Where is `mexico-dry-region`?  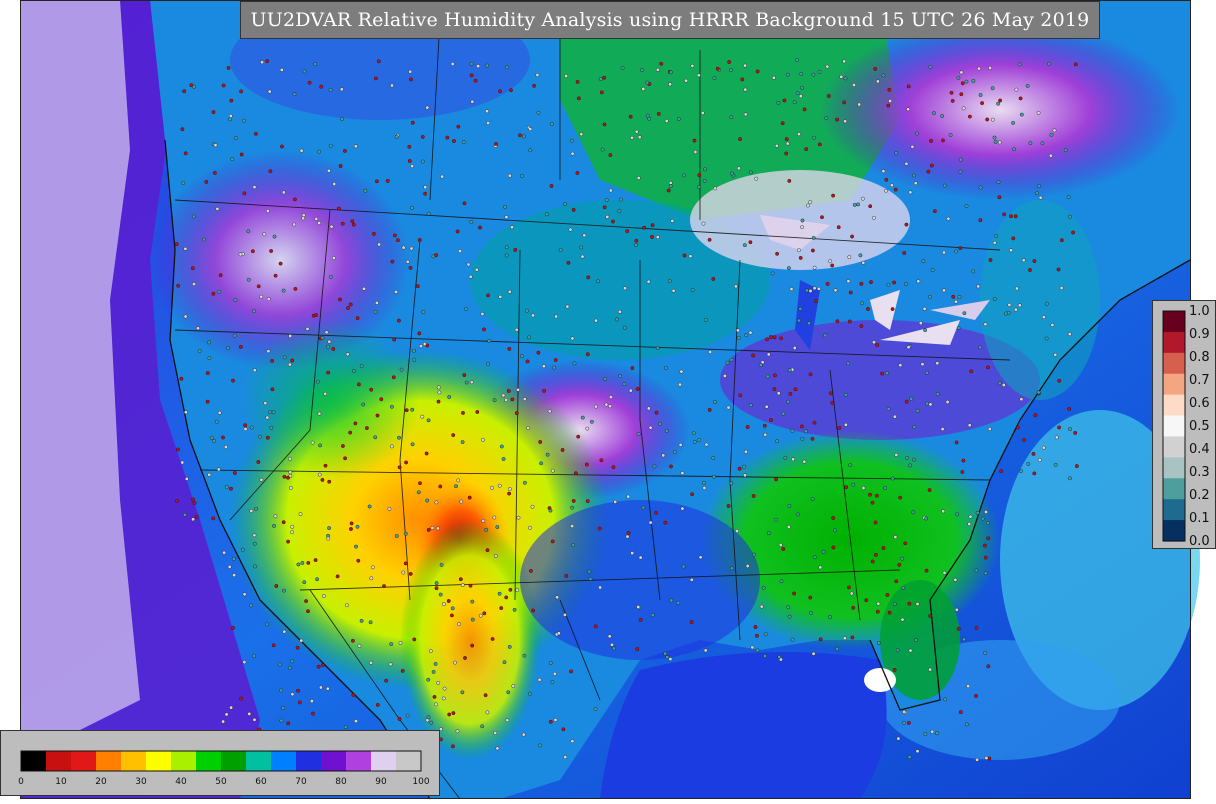 mexico-dry-region is located at coordinates (470, 640).